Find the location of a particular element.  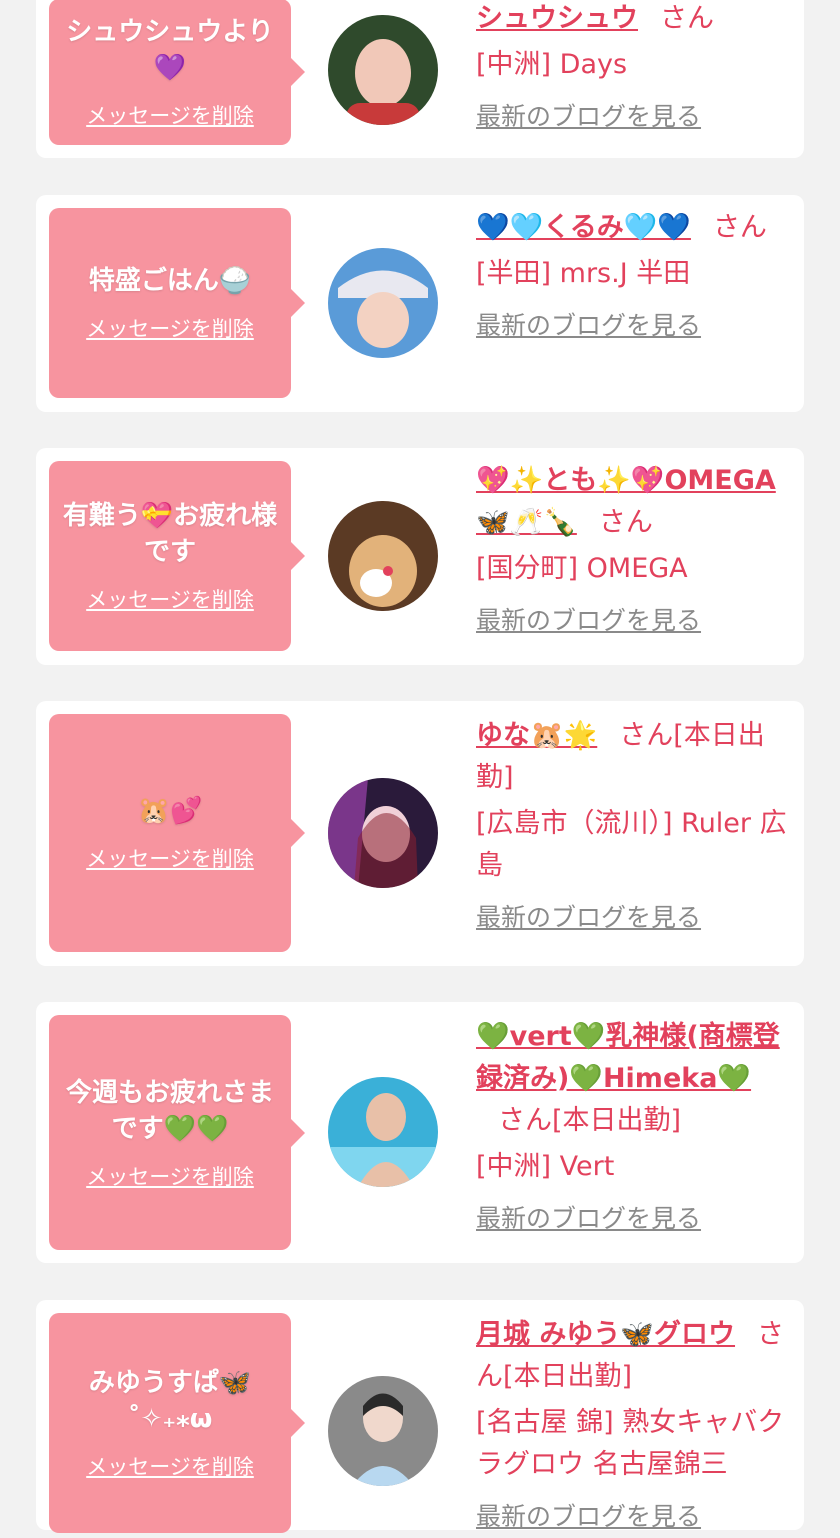

sender-name-link: ゆな🐹🌟 is located at coordinates (536, 735).